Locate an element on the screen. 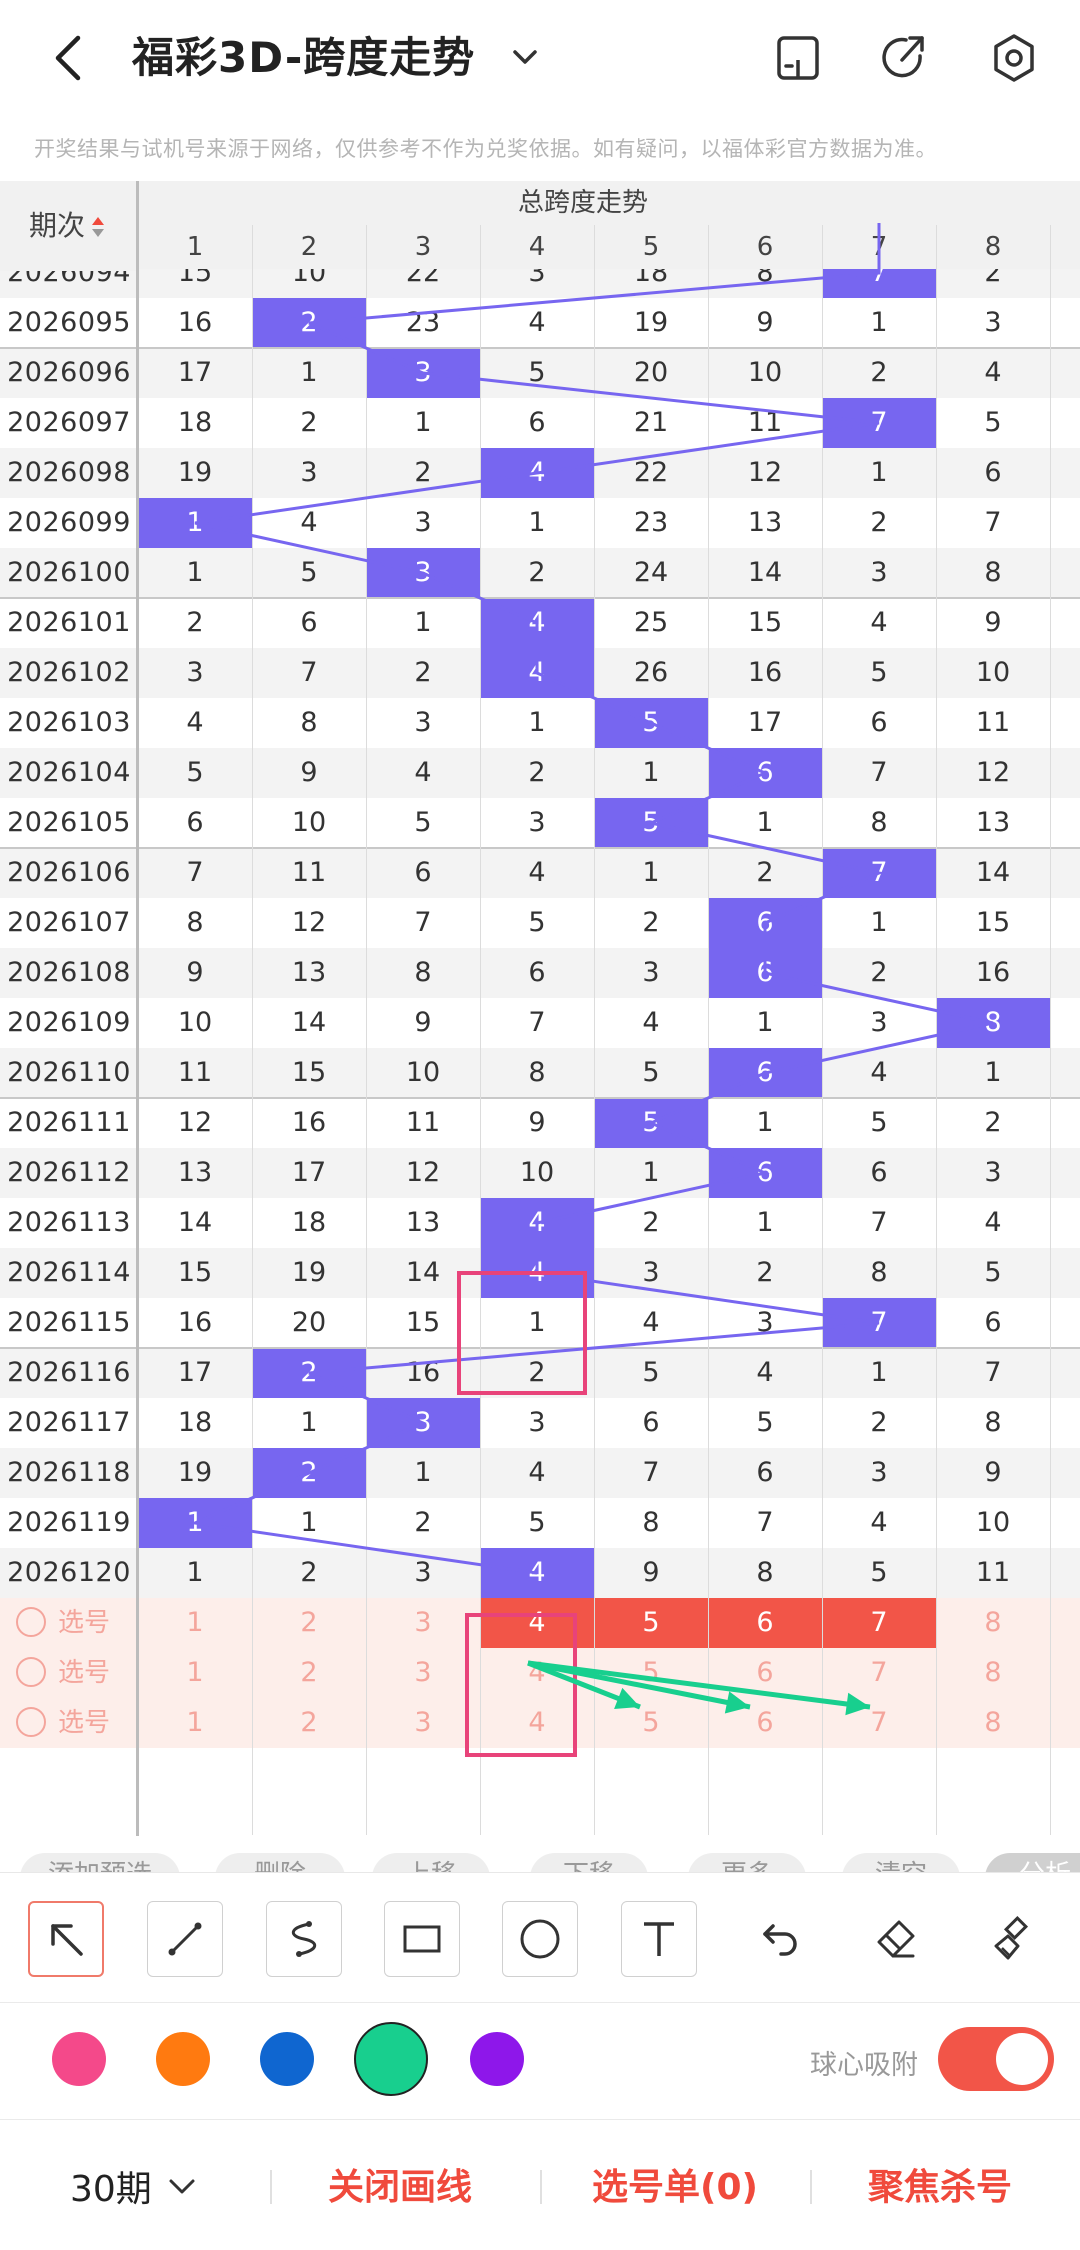 The width and height of the screenshot is (1080, 2250). focus-kill-button: 聚焦杀号 is located at coordinates (940, 2184).